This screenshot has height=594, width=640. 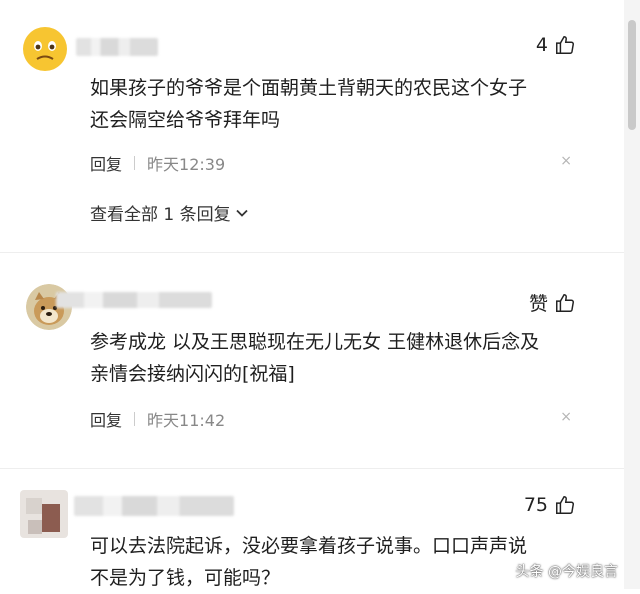 What do you see at coordinates (160, 215) in the screenshot?
I see `view-all-label: 查看全部 1 条回复` at bounding box center [160, 215].